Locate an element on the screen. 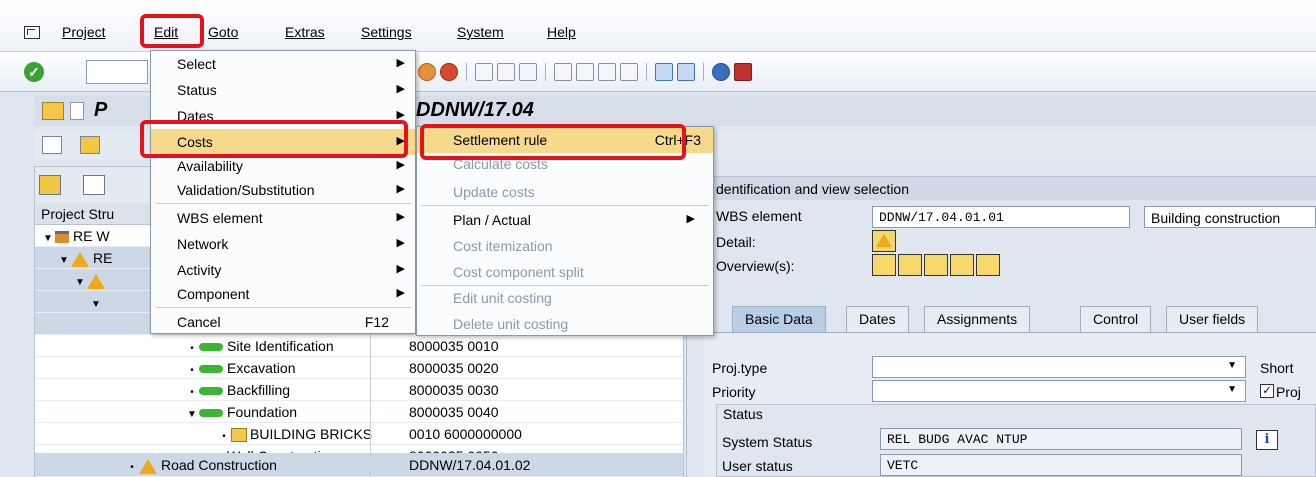 The image size is (1316, 477). tree-row: • Backfilling 8000035 0030 is located at coordinates (359, 390).